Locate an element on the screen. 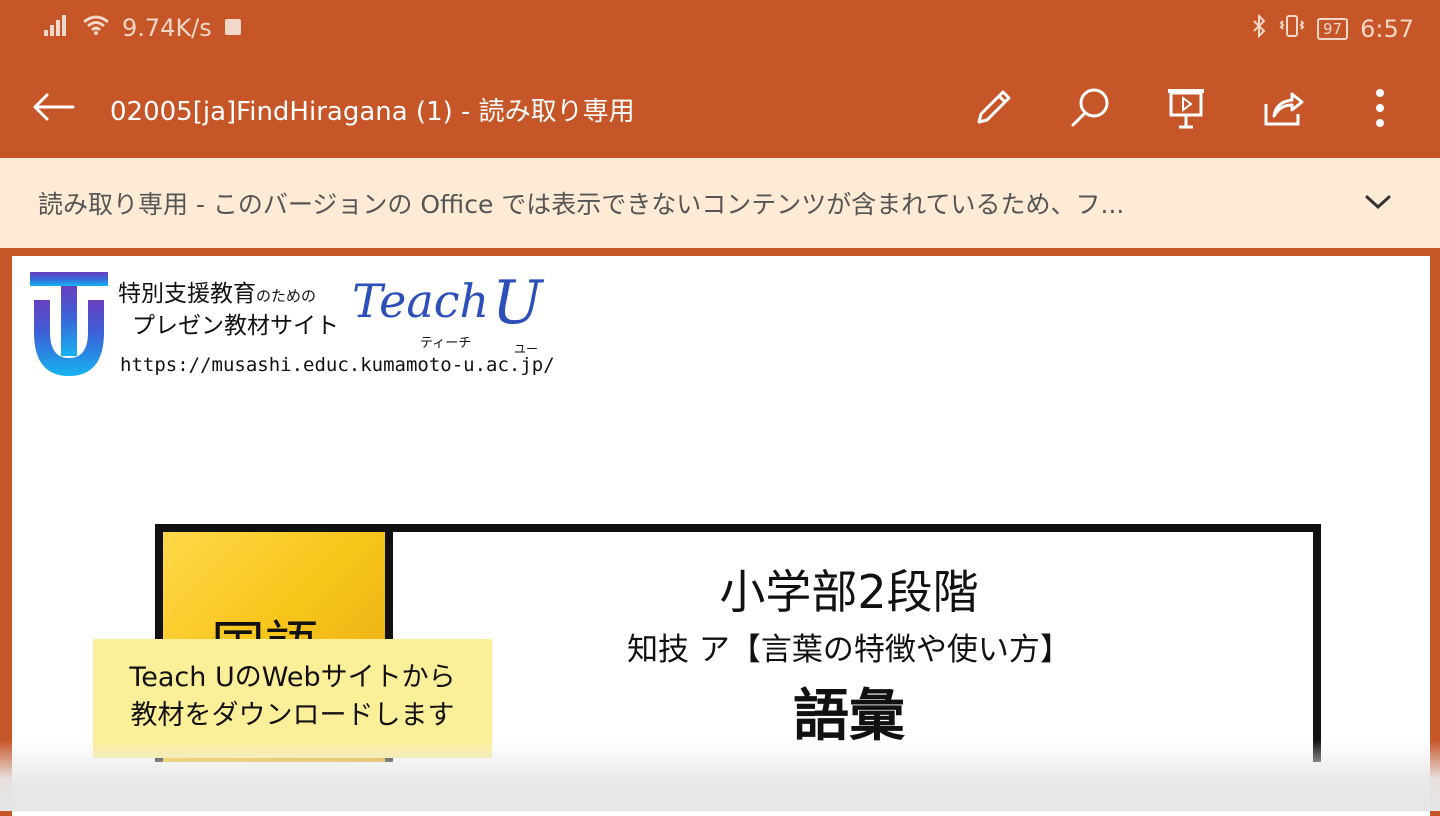 The image size is (1440, 816). share-icon is located at coordinates (1283, 110).